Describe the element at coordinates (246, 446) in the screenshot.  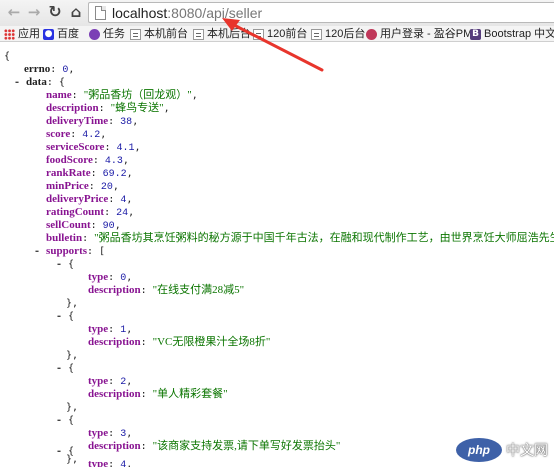
I see `json-value: "该商家支持发票,请下单写好发票抬头"` at that location.